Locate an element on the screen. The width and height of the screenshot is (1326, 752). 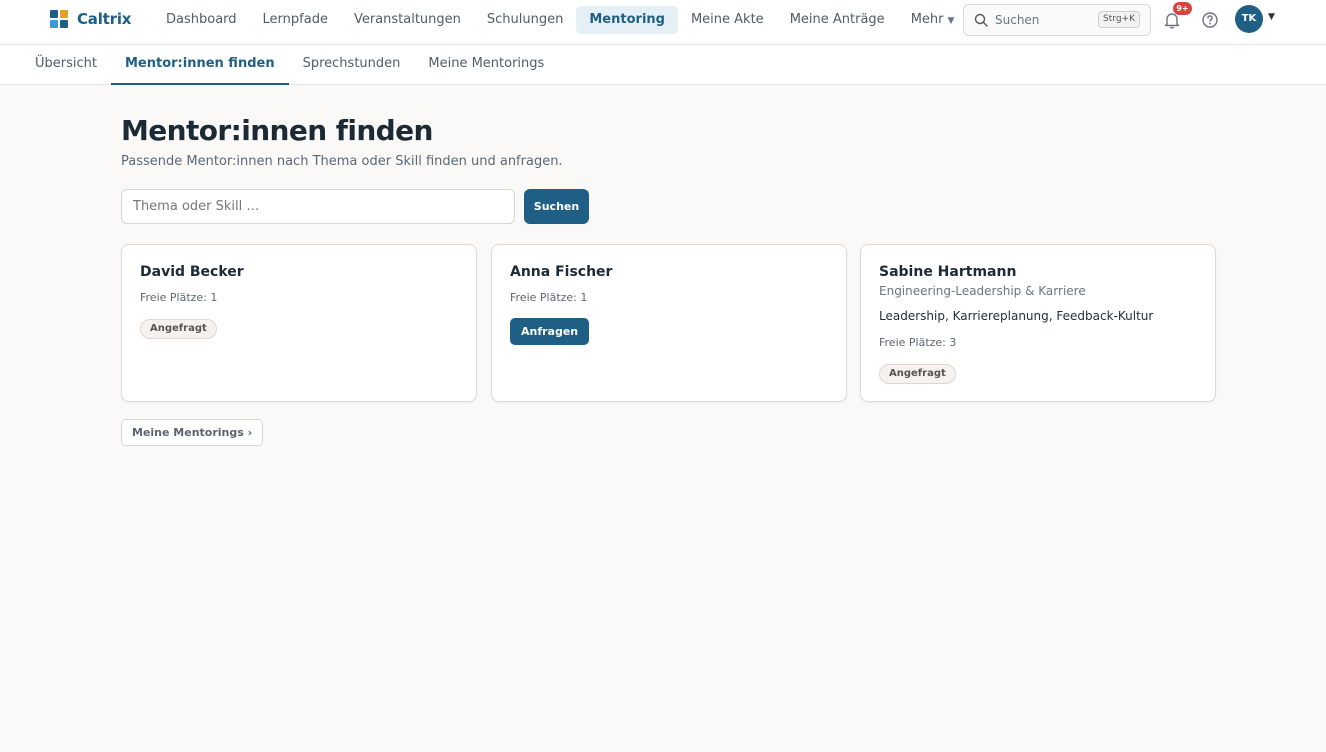
nav-item-mehr: Mehr ▼ is located at coordinates (933, 20).